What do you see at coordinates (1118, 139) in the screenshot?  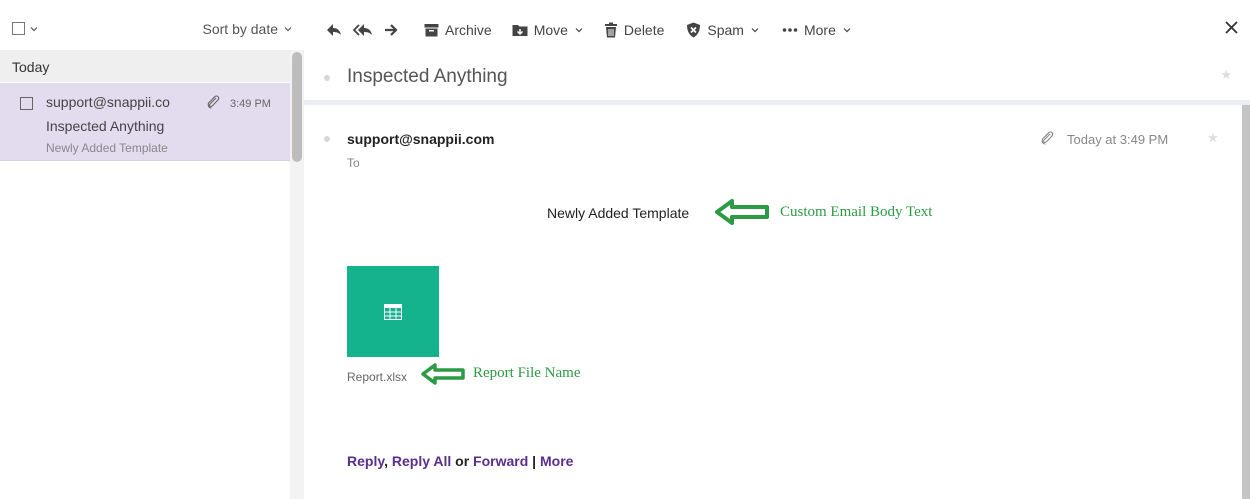 I see `message-timestamp: Today at 3:49 PM` at bounding box center [1118, 139].